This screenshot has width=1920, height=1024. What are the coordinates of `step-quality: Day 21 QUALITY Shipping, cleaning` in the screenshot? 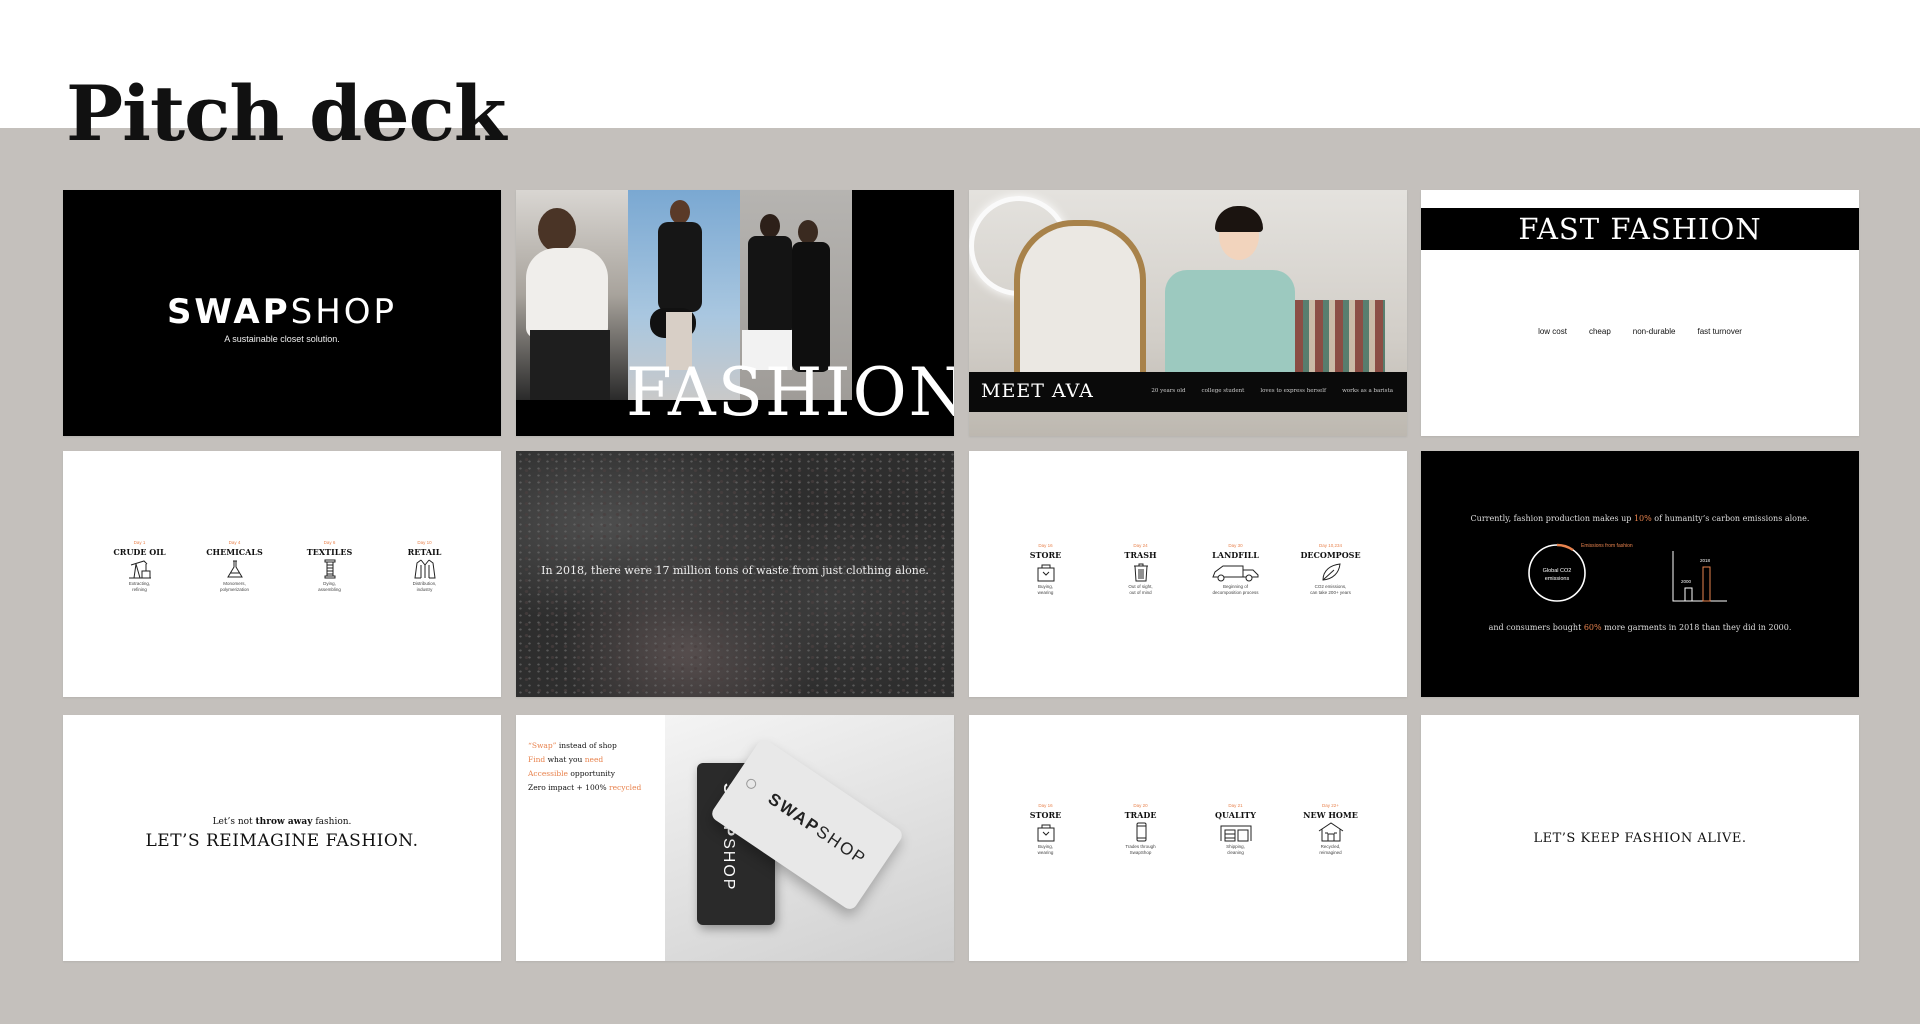 It's located at (1235, 829).